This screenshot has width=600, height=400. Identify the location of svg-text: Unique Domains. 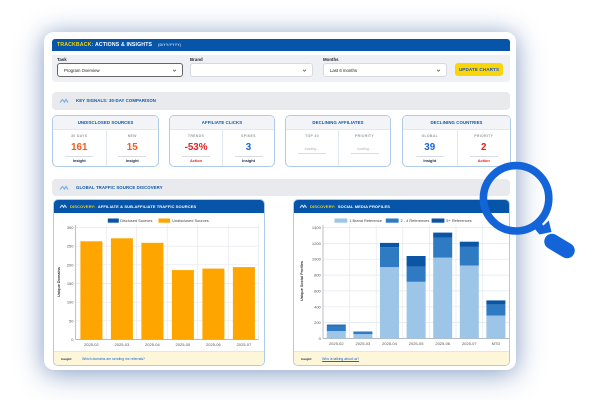
(59, 282).